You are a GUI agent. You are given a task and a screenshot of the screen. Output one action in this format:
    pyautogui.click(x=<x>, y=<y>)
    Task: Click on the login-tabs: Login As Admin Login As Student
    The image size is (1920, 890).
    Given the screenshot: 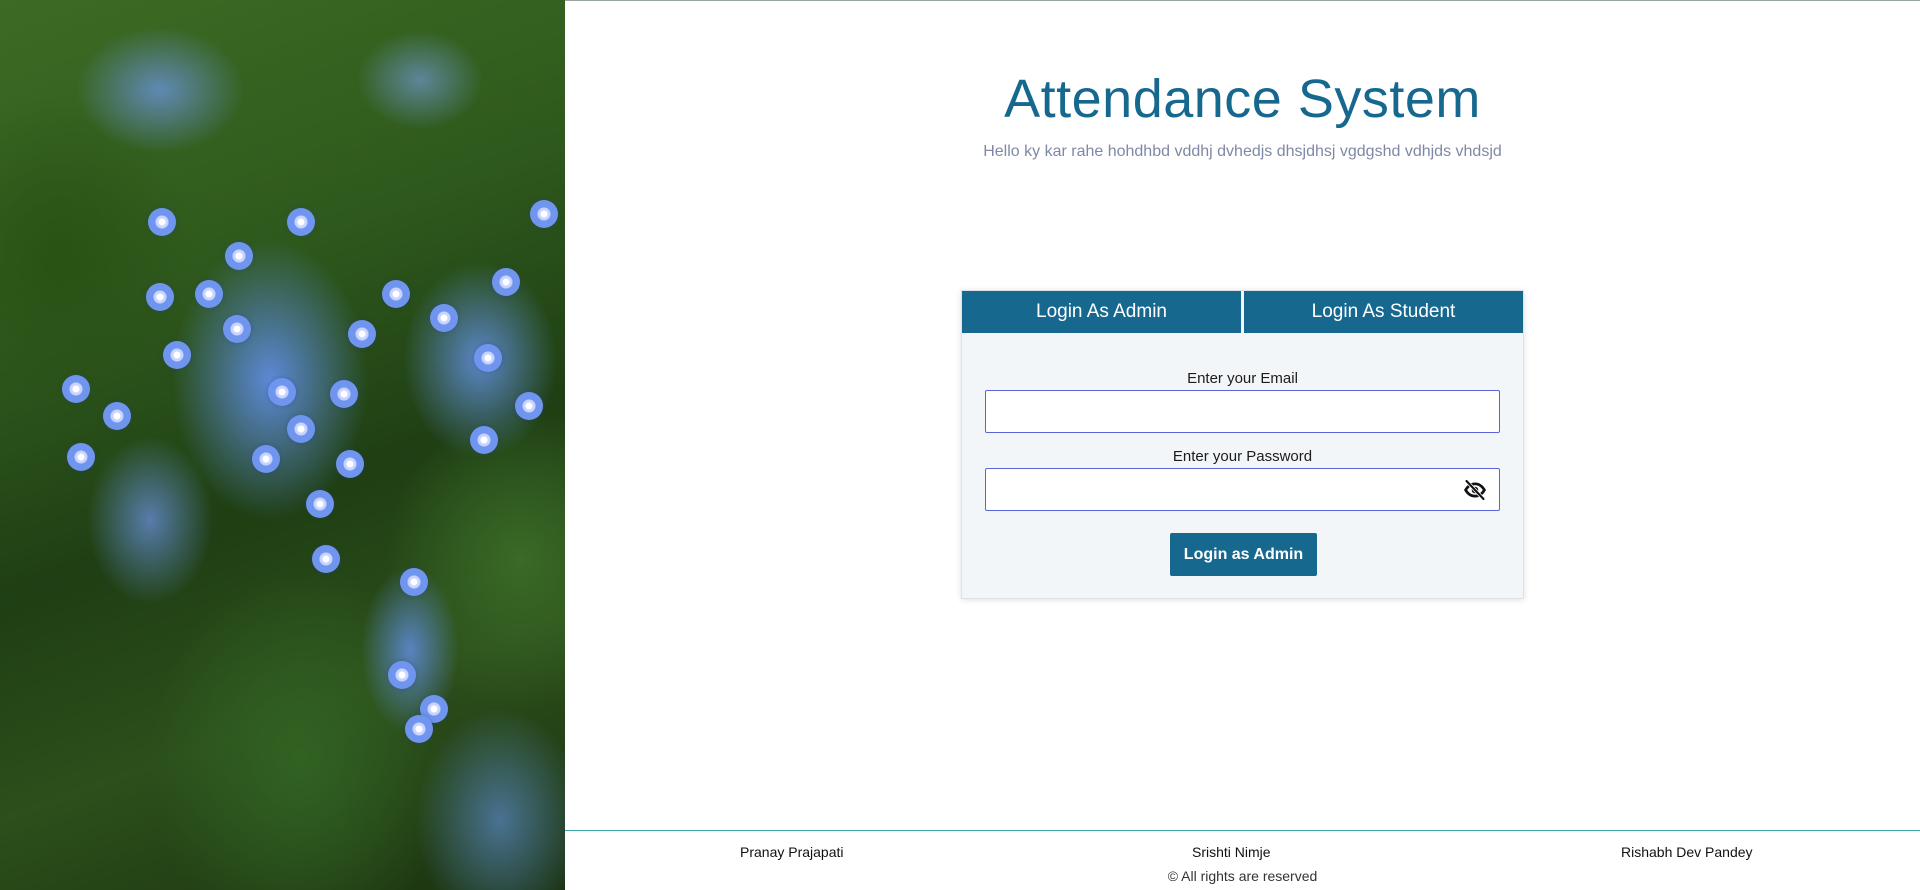 What is the action you would take?
    pyautogui.click(x=1242, y=312)
    